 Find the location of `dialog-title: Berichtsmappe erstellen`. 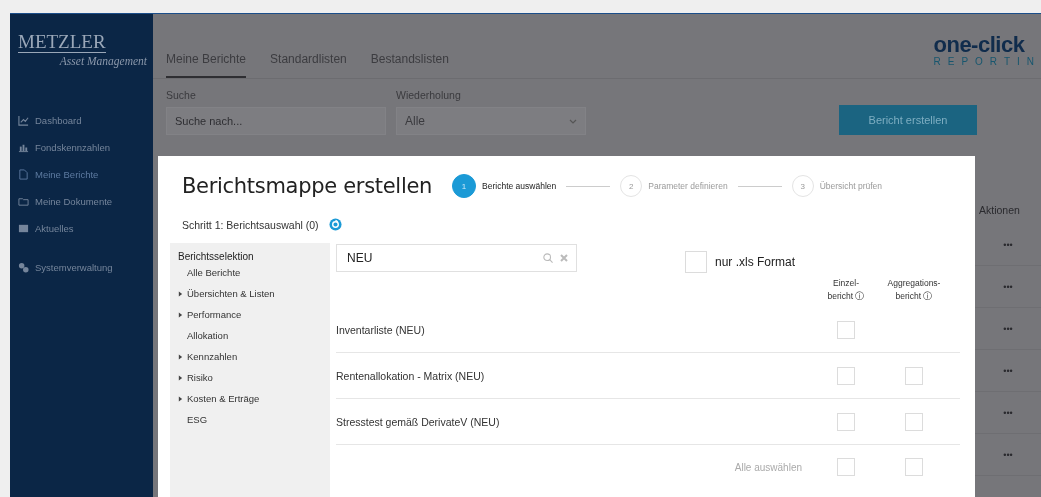

dialog-title: Berichtsmappe erstellen is located at coordinates (307, 186).